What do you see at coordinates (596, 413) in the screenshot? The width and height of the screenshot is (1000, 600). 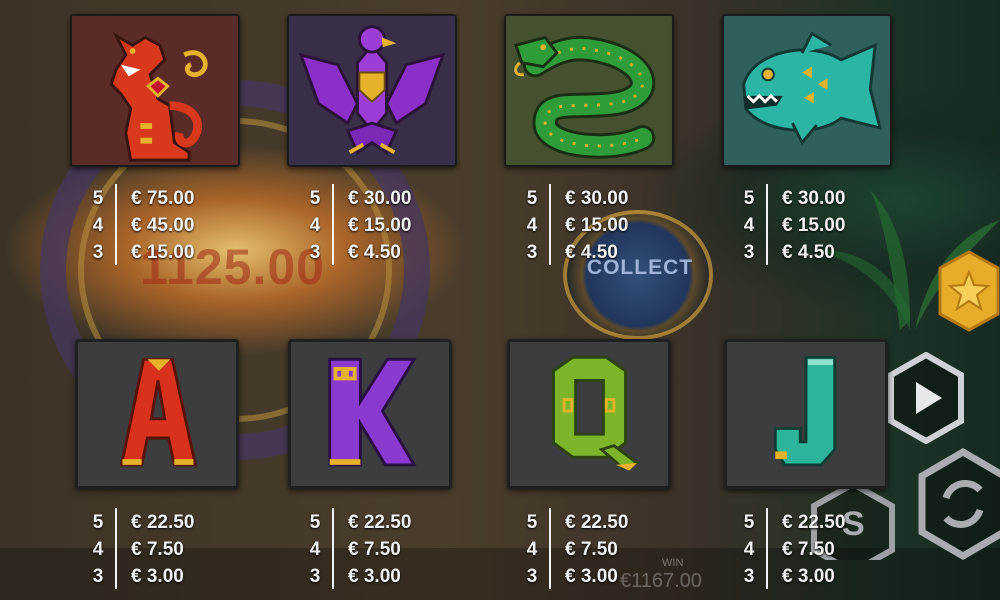 I see `letter-q-icon` at bounding box center [596, 413].